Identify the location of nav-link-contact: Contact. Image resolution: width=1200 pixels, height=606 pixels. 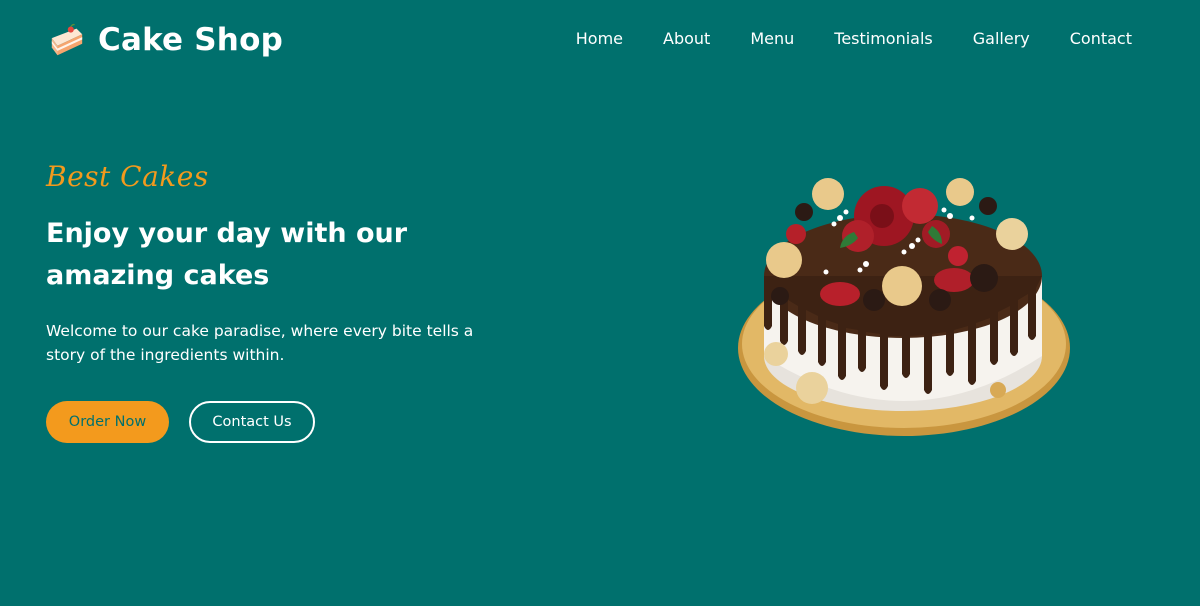
(1101, 38).